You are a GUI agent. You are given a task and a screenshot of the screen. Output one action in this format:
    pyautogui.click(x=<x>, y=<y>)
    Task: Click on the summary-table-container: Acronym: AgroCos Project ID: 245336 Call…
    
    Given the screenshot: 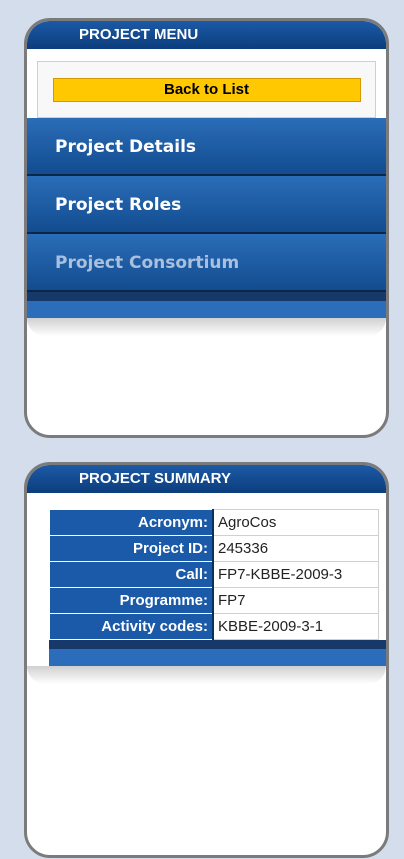 What is the action you would take?
    pyautogui.click(x=217, y=574)
    